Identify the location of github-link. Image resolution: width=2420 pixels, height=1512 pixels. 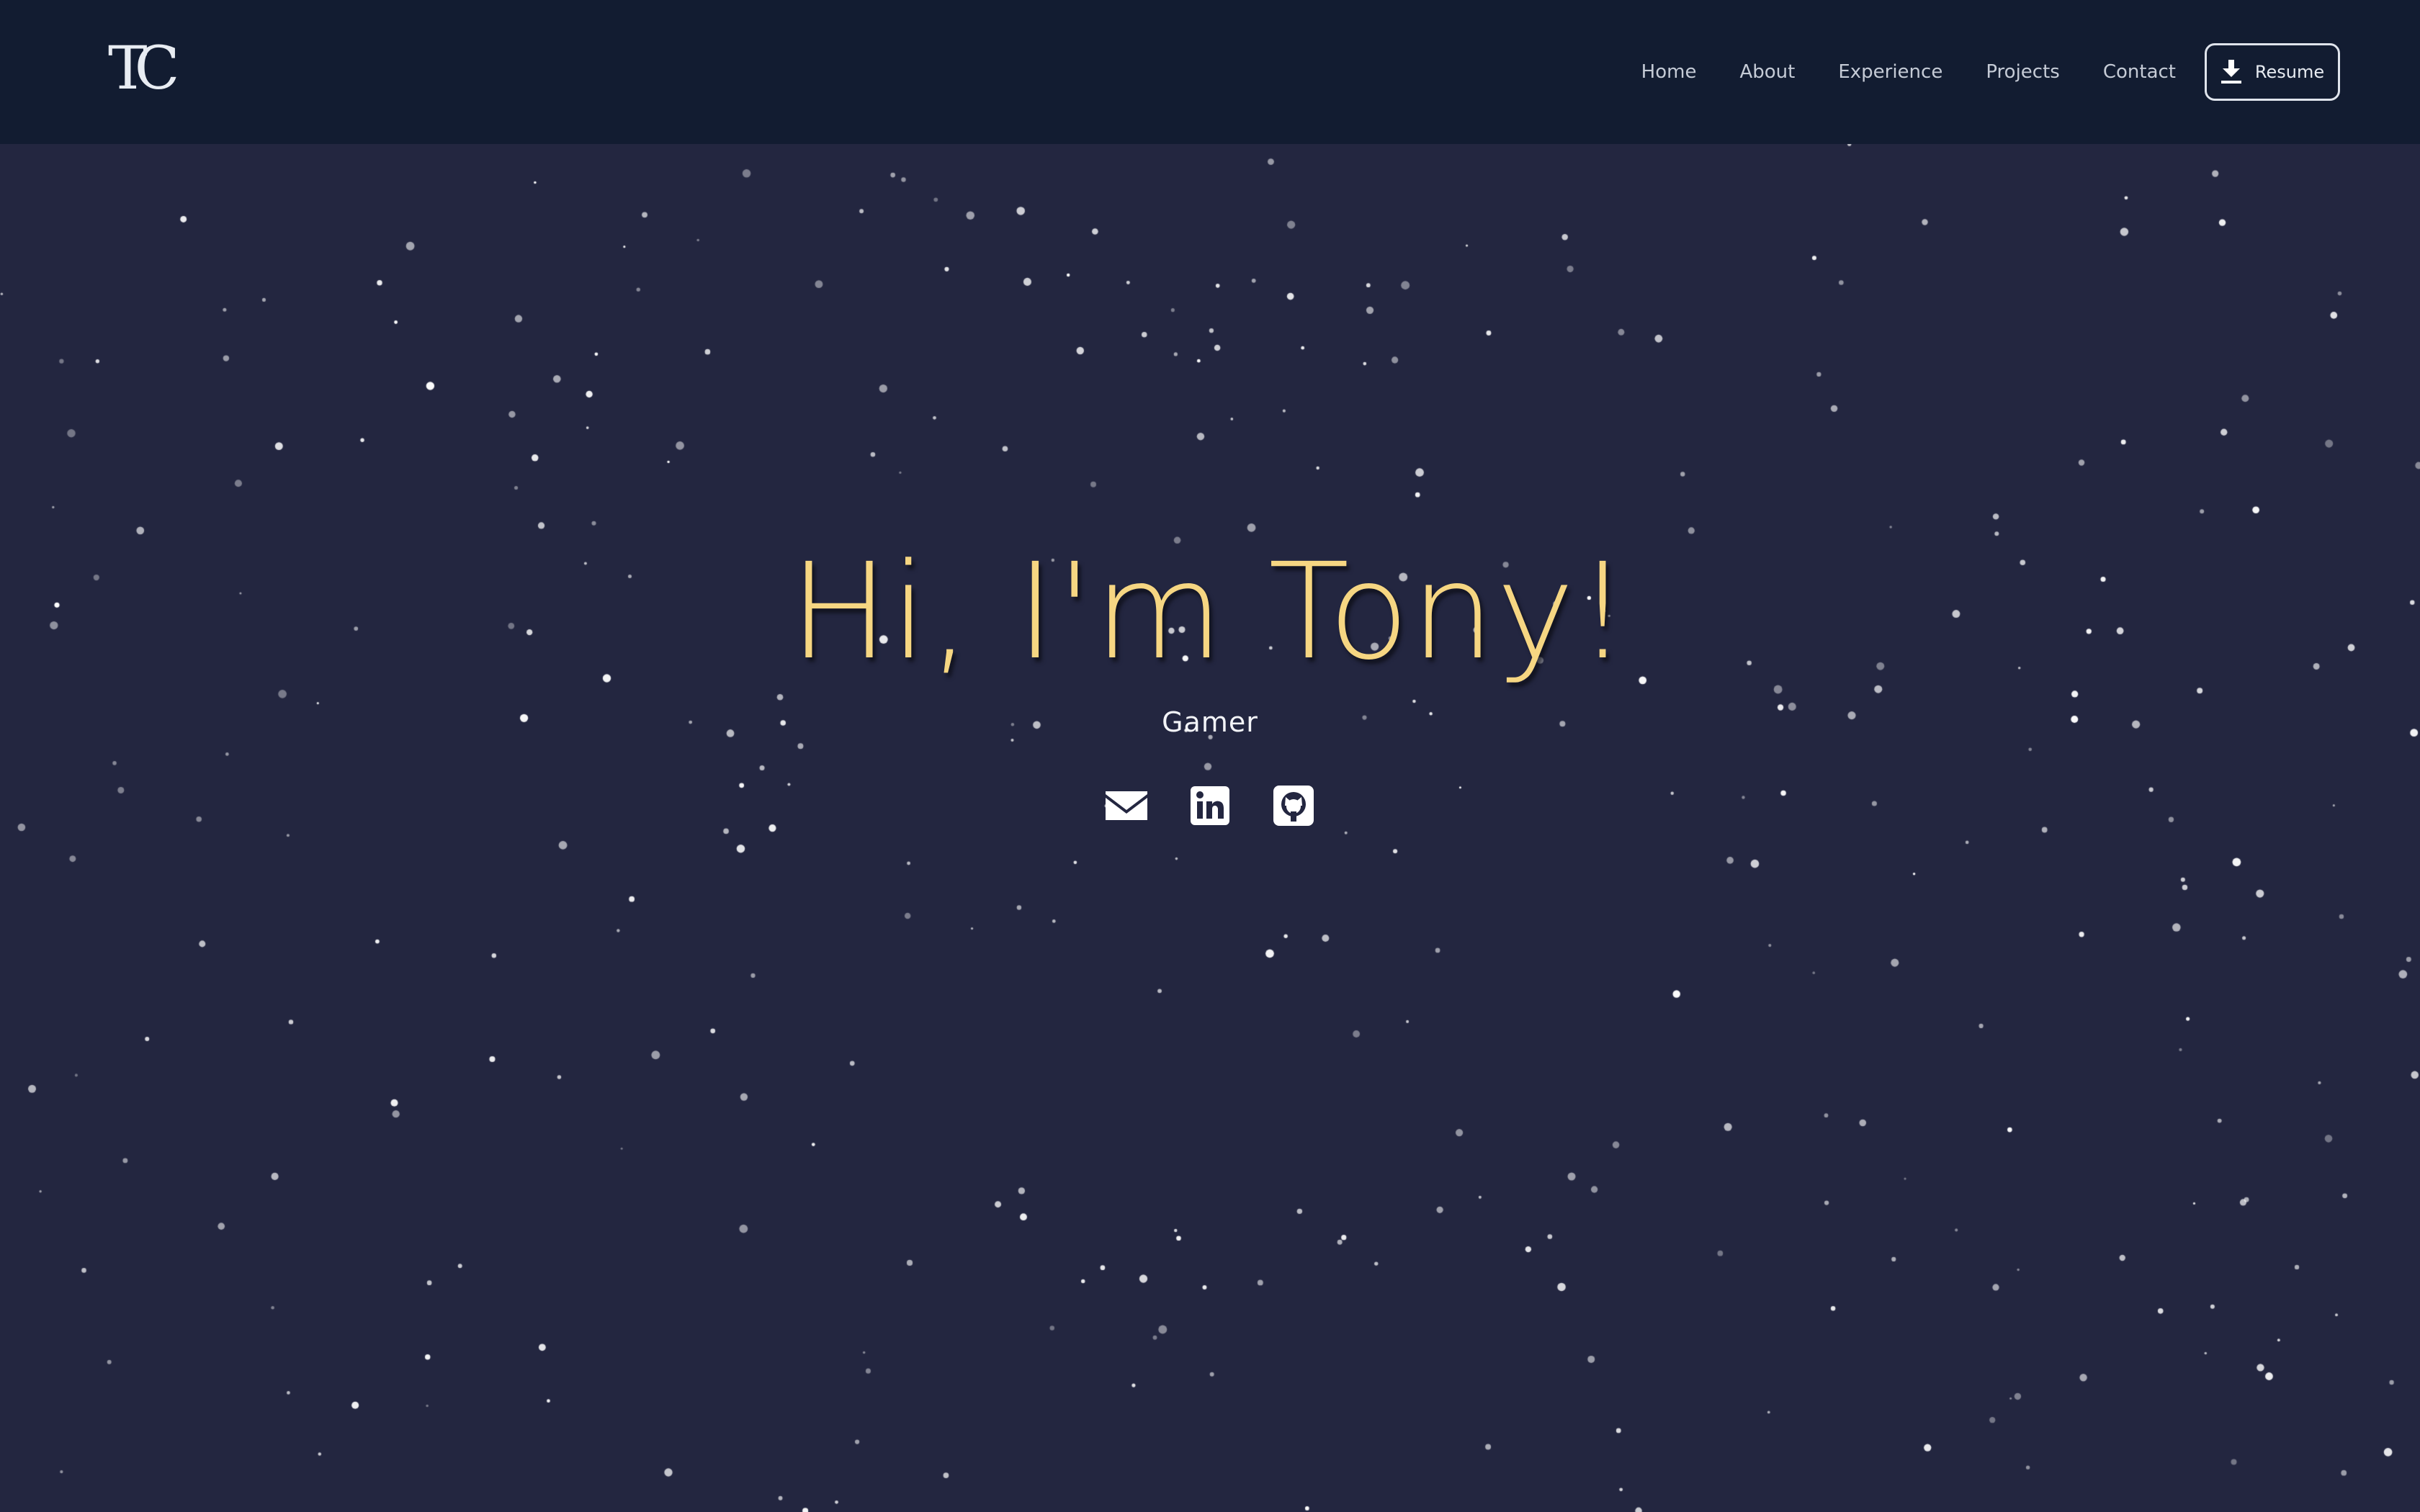
(1293, 805).